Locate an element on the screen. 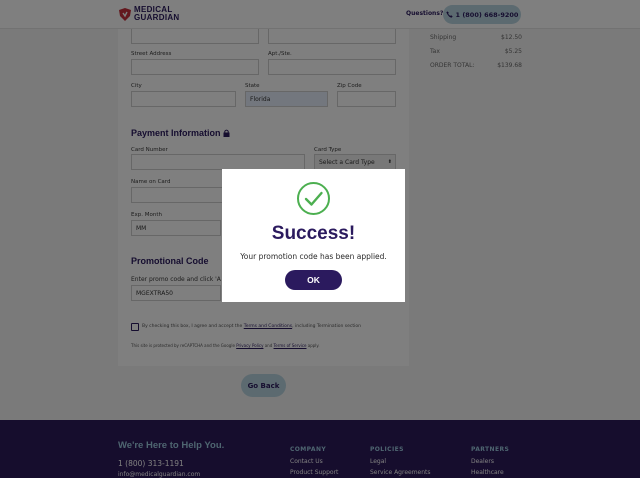 This screenshot has height=478, width=640. modal-title: Success! is located at coordinates (313, 233).